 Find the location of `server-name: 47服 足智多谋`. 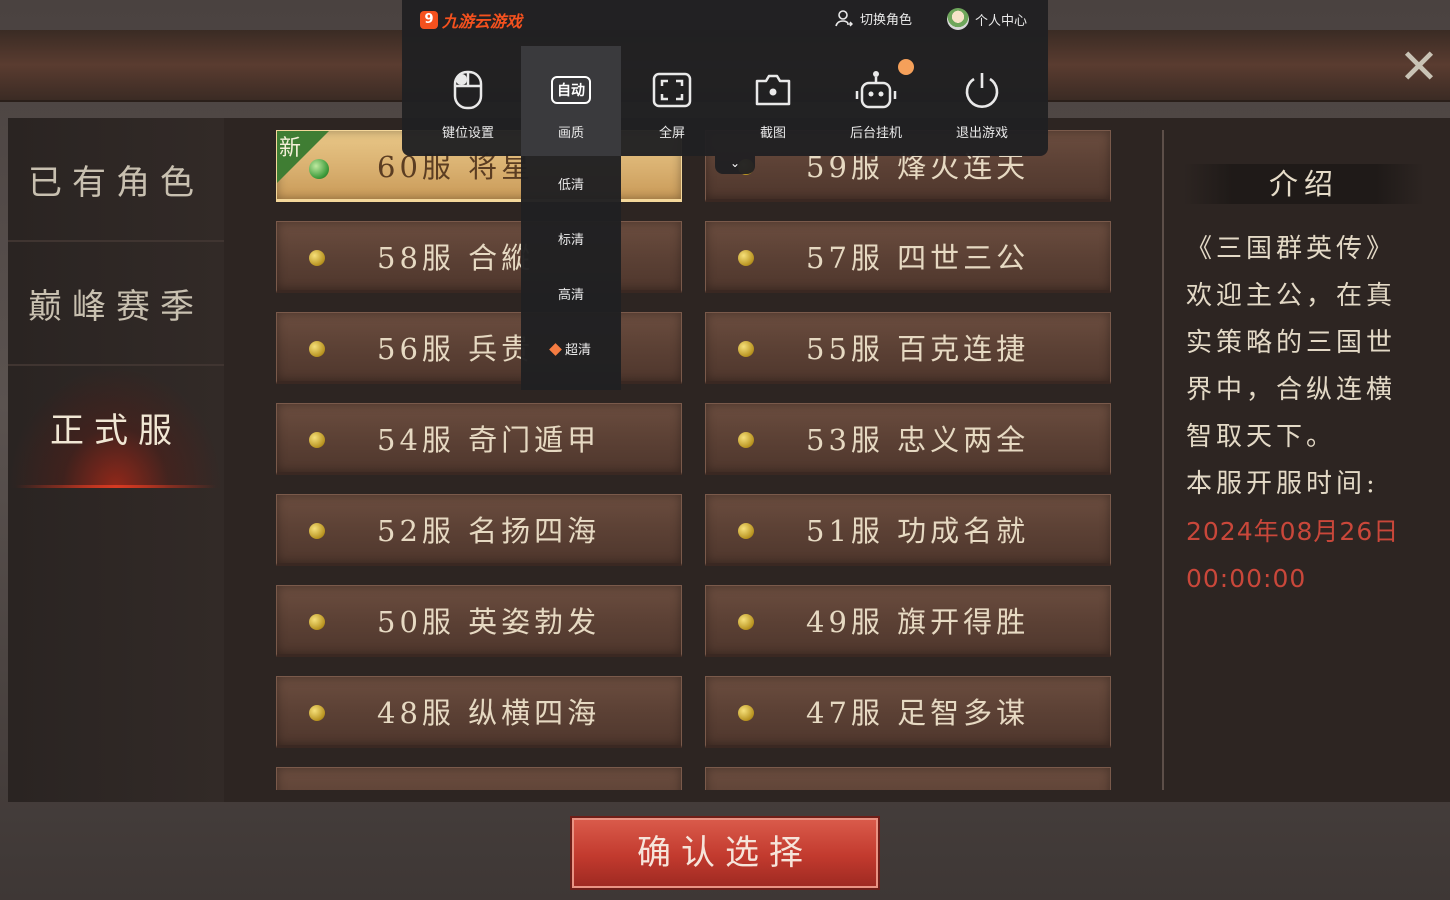

server-name: 47服 足智多谋 is located at coordinates (918, 713).